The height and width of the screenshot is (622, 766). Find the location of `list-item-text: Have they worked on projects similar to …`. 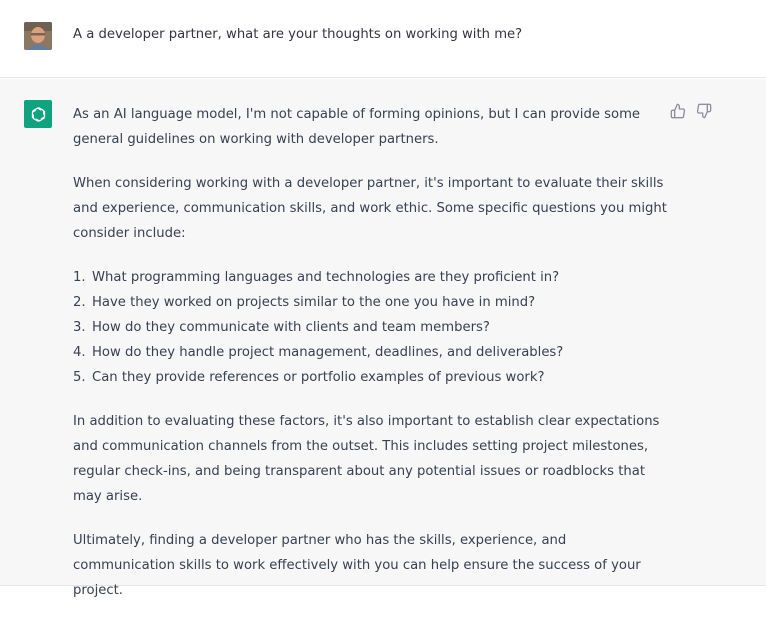

list-item-text: Have they worked on projects similar to … is located at coordinates (314, 302).